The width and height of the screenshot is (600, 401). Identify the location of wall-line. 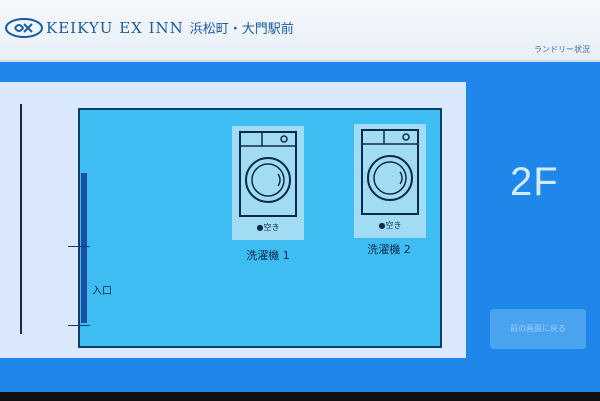
(21, 219).